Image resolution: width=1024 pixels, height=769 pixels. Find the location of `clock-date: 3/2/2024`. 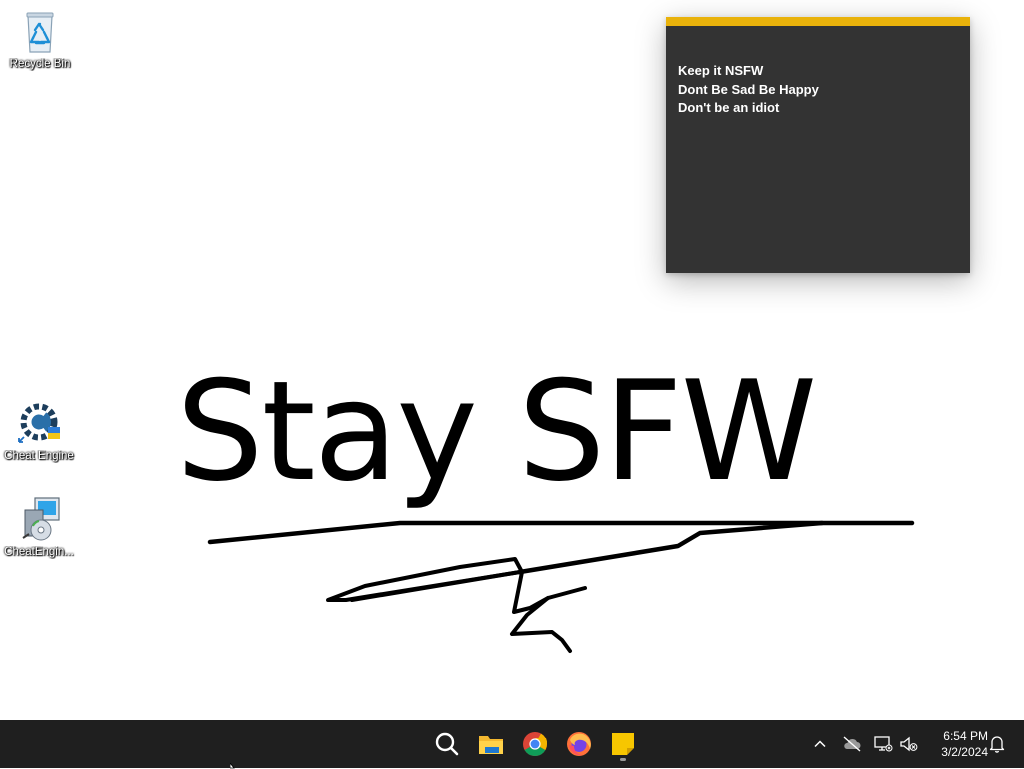

clock-date: 3/2/2024 is located at coordinates (964, 752).